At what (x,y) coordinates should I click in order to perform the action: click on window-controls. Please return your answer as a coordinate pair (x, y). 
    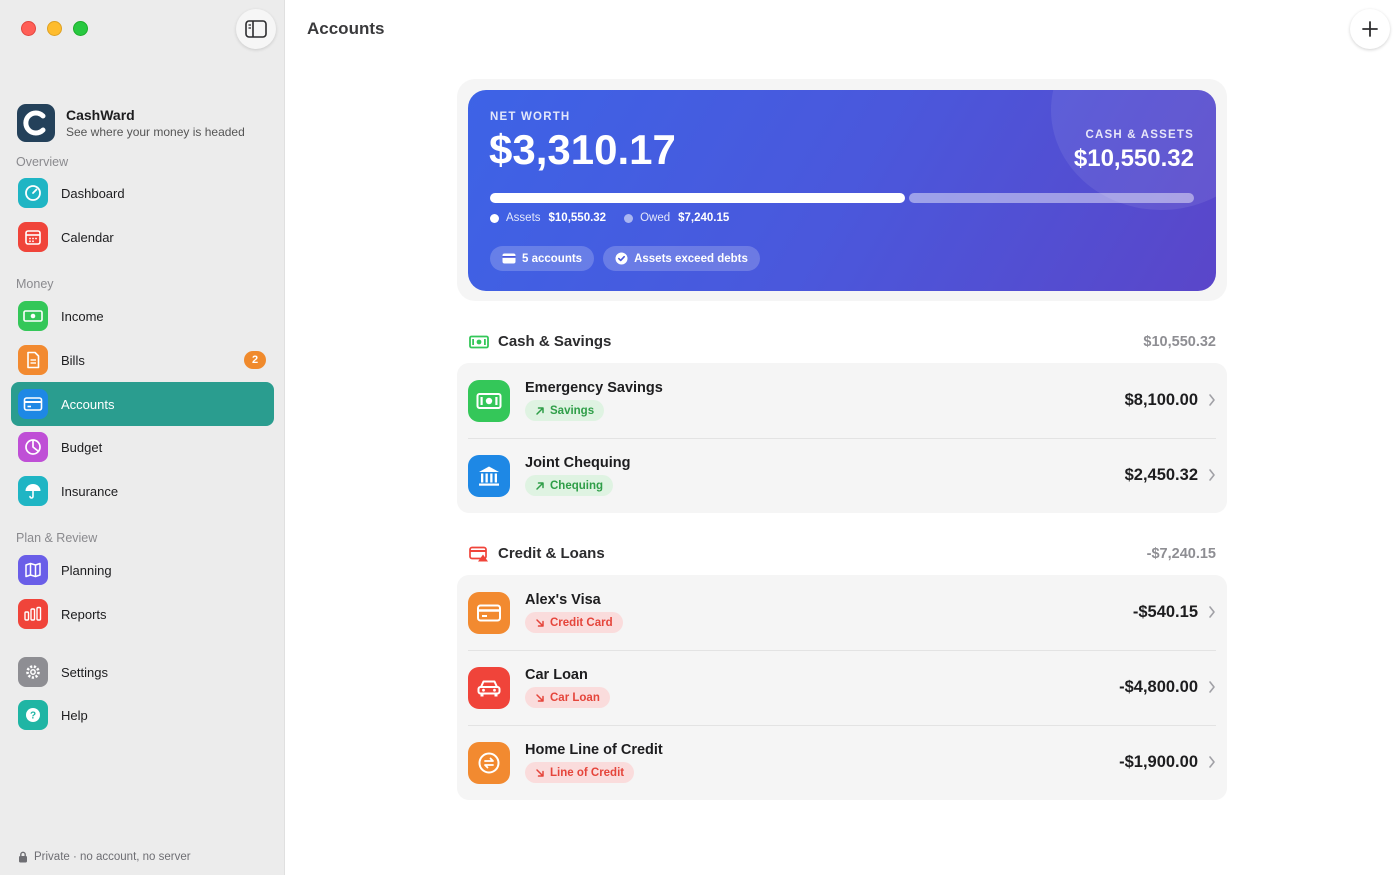
    Looking at the image, I should click on (54, 28).